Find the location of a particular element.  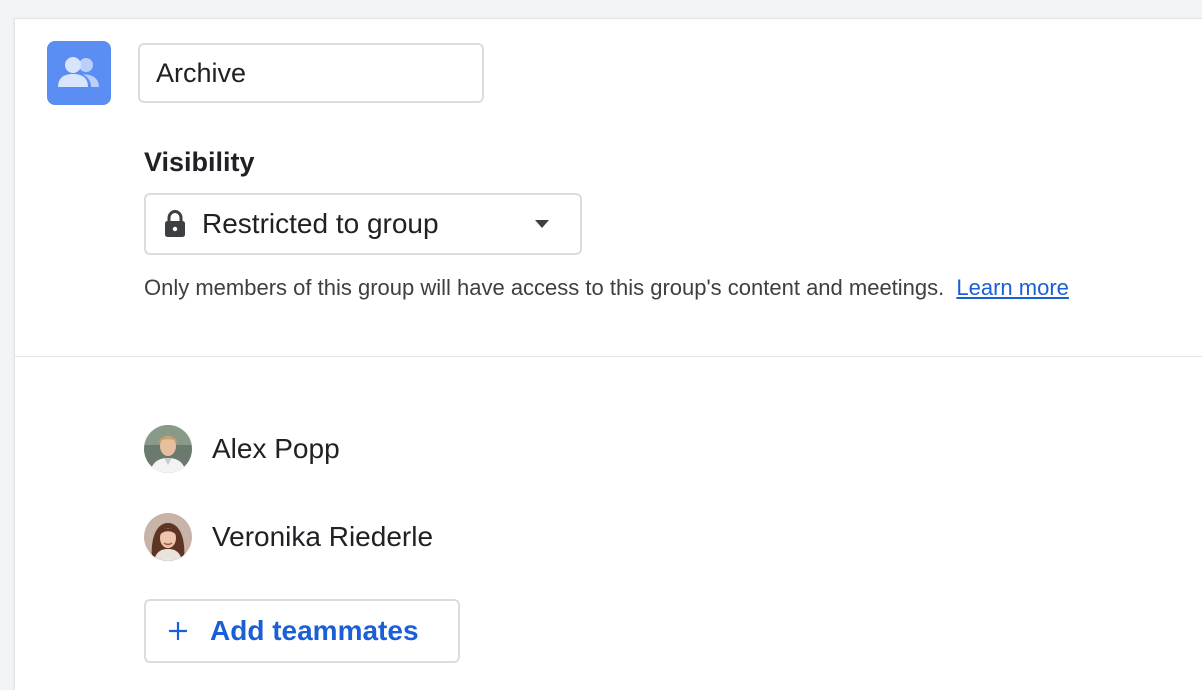

caret-down-icon is located at coordinates (542, 224).